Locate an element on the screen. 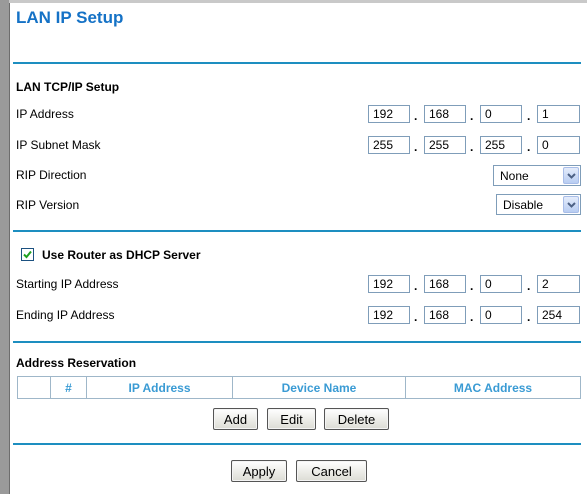 This screenshot has width=587, height=494. delete-button: Delete is located at coordinates (356, 419).